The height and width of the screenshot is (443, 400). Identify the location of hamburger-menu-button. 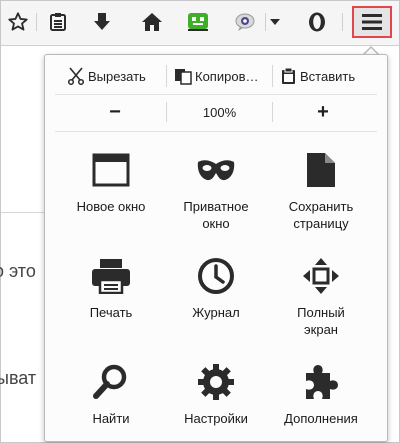
(372, 22).